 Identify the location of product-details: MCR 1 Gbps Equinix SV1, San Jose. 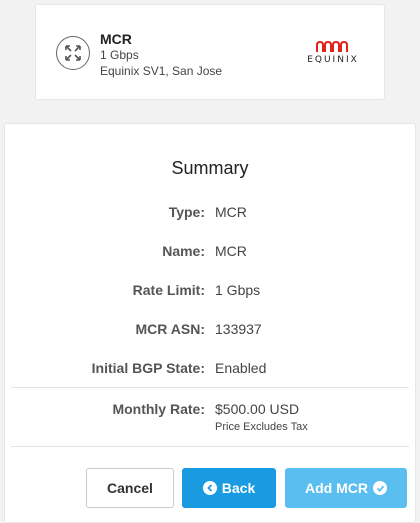
(161, 55).